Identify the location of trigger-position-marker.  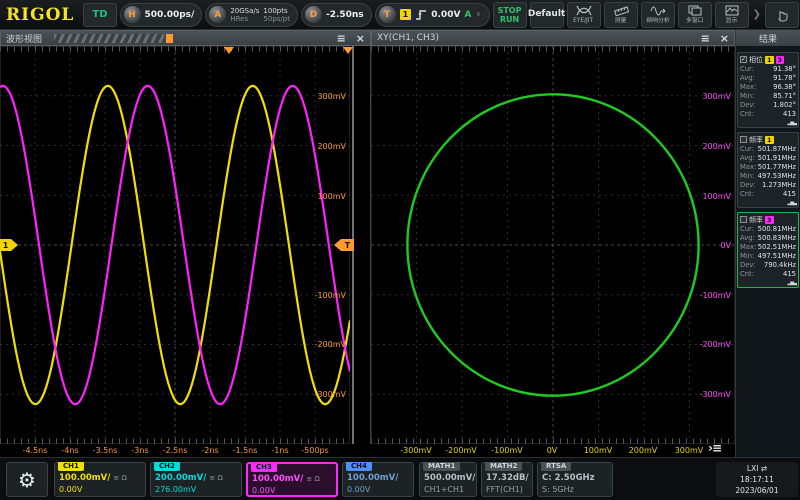
(229, 50).